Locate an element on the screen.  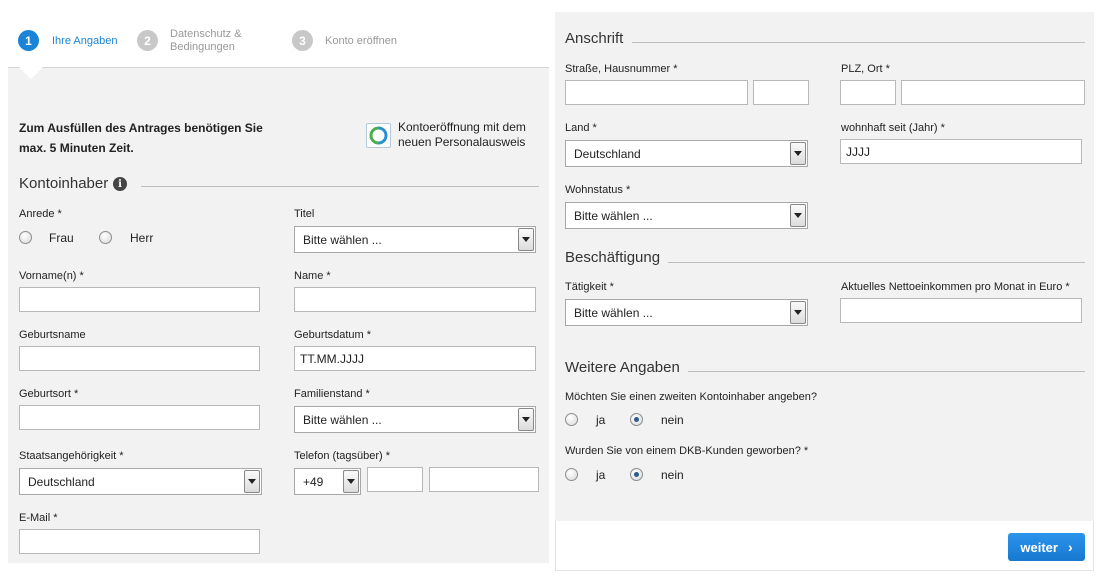
geworben-ja-label: ja is located at coordinates (600, 475).